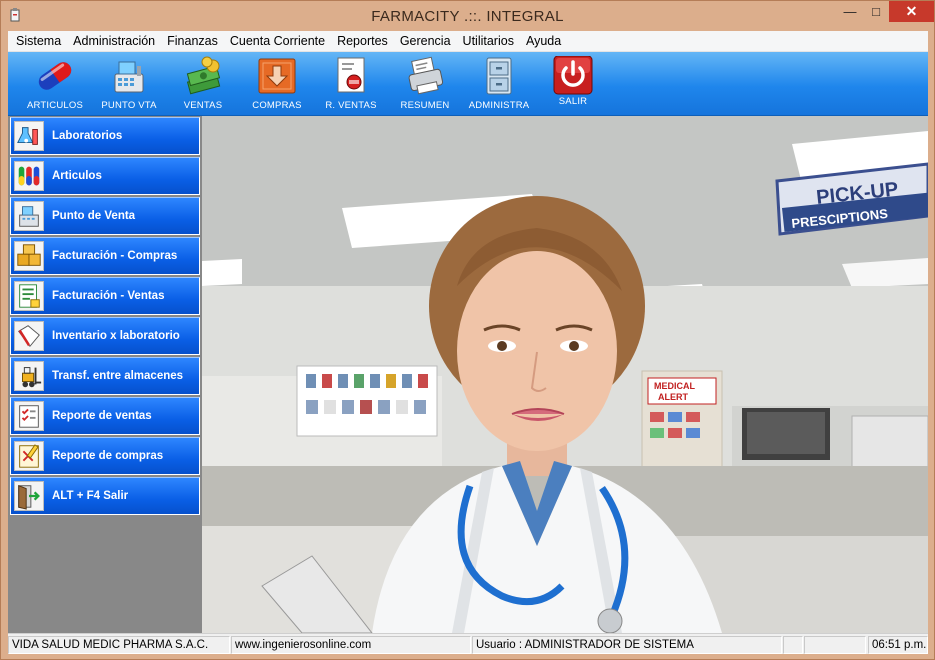 Image resolution: width=935 pixels, height=660 pixels. Describe the element at coordinates (277, 76) in the screenshot. I see `download-box-icon` at that location.